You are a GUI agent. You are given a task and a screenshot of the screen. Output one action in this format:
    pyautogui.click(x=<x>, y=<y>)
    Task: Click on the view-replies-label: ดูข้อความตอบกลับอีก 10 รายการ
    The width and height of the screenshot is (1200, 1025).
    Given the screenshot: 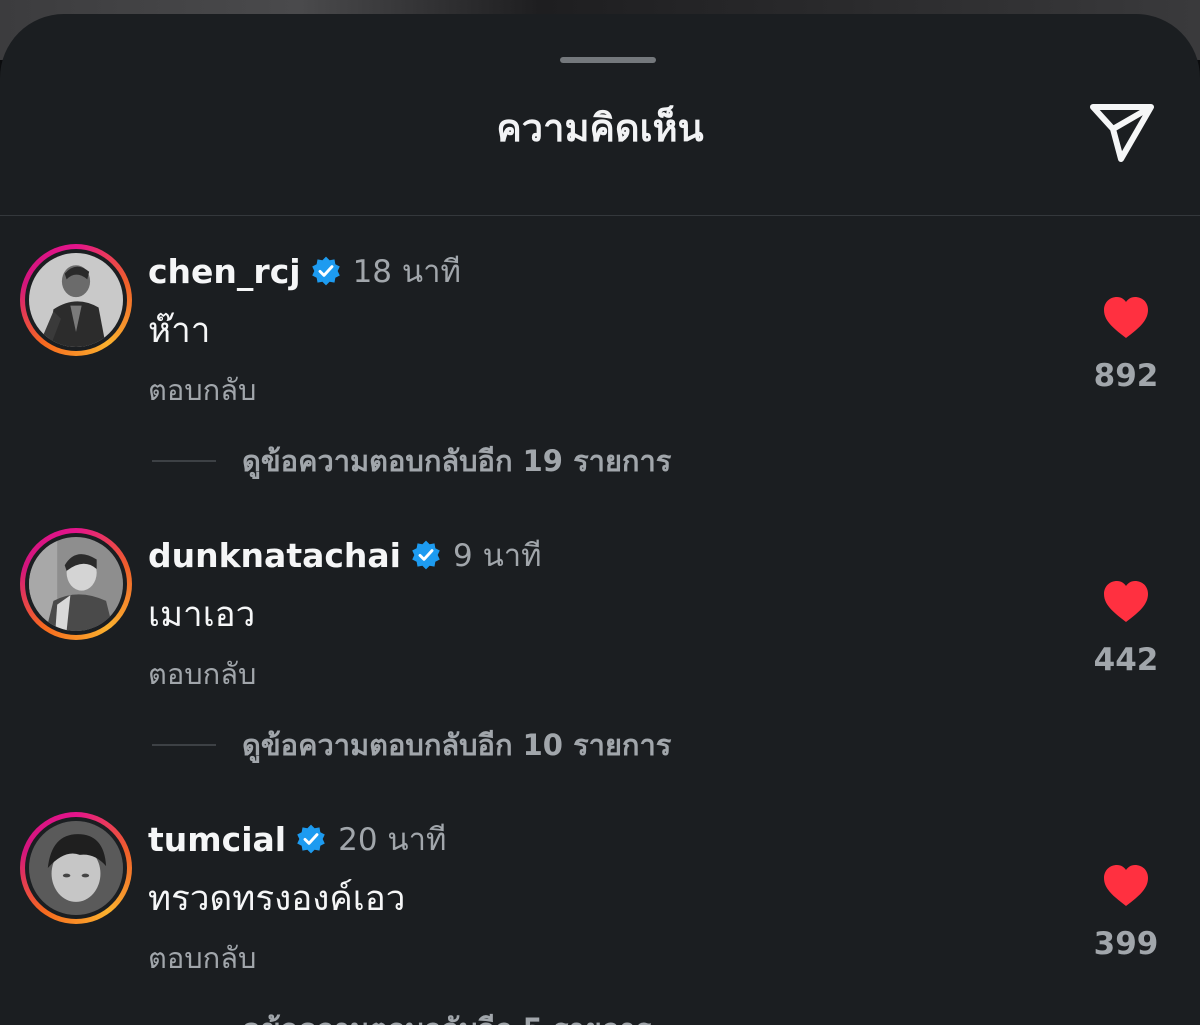 What is the action you would take?
    pyautogui.click(x=457, y=745)
    